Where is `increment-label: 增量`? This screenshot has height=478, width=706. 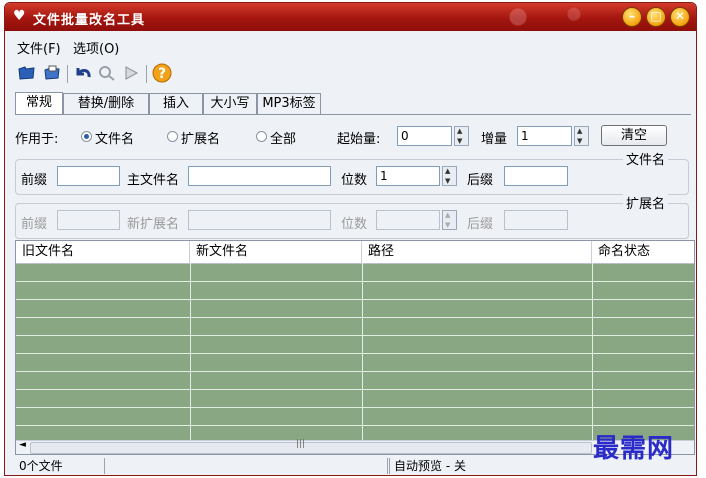 increment-label: 增量 is located at coordinates (494, 139).